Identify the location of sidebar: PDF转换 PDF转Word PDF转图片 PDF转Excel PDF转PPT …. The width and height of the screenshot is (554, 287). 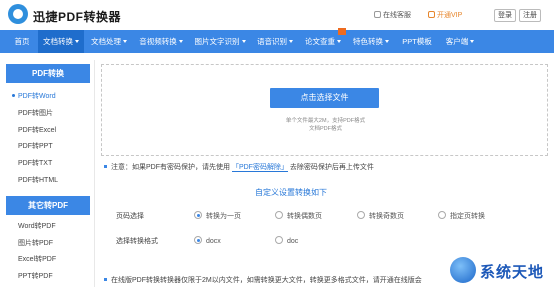
(48, 175).